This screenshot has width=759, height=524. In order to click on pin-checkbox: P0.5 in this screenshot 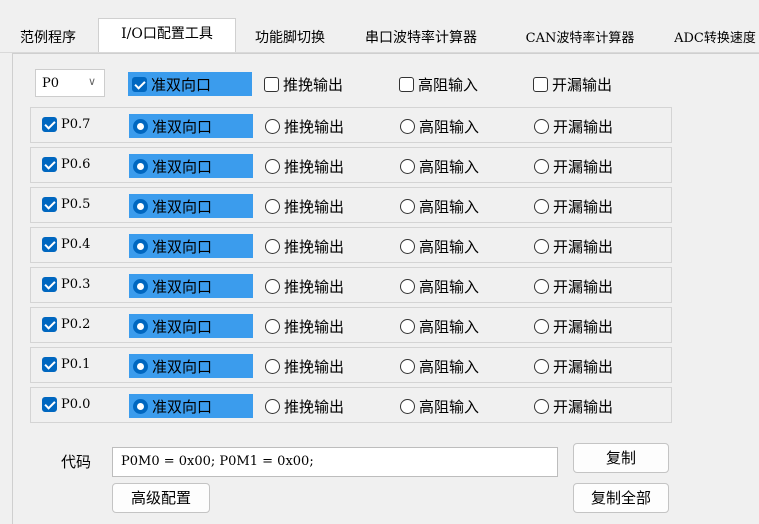, I will do `click(66, 204)`.